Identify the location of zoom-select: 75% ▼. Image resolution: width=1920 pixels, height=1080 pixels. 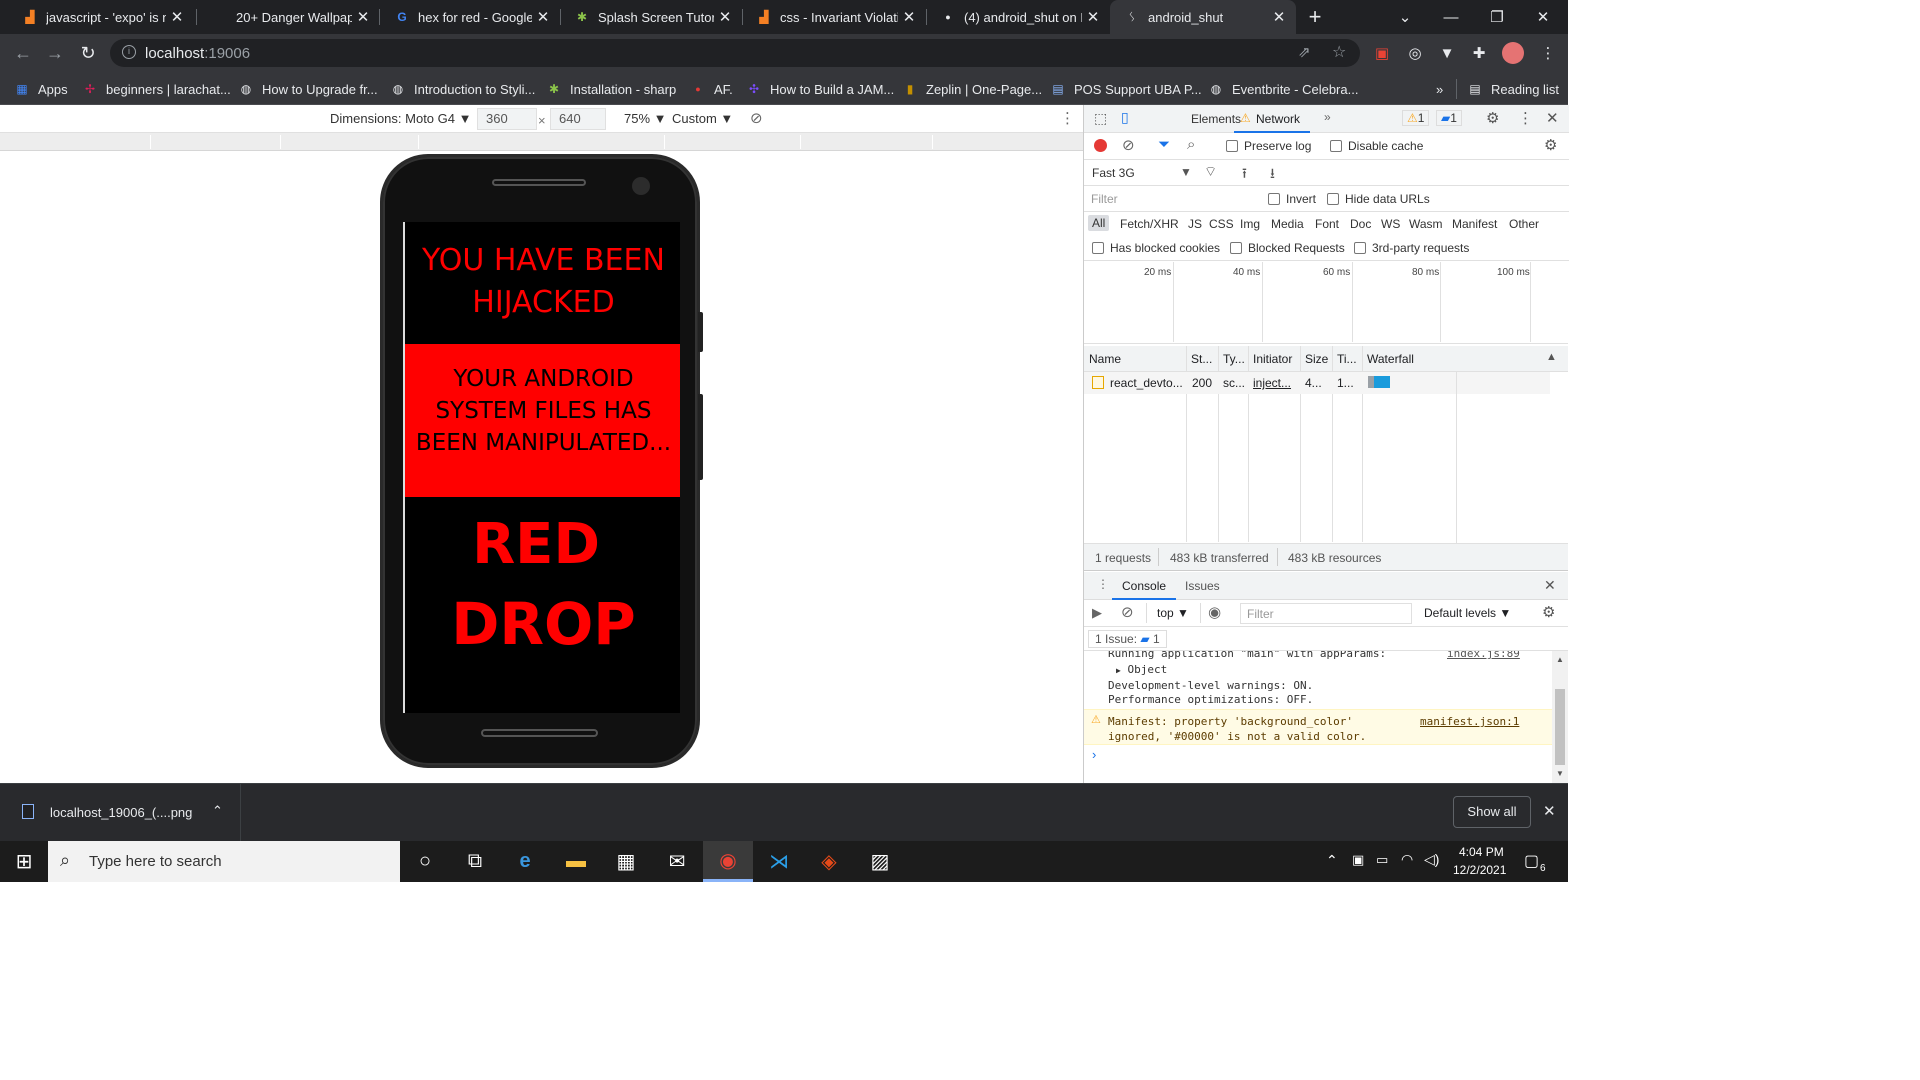
(645, 118).